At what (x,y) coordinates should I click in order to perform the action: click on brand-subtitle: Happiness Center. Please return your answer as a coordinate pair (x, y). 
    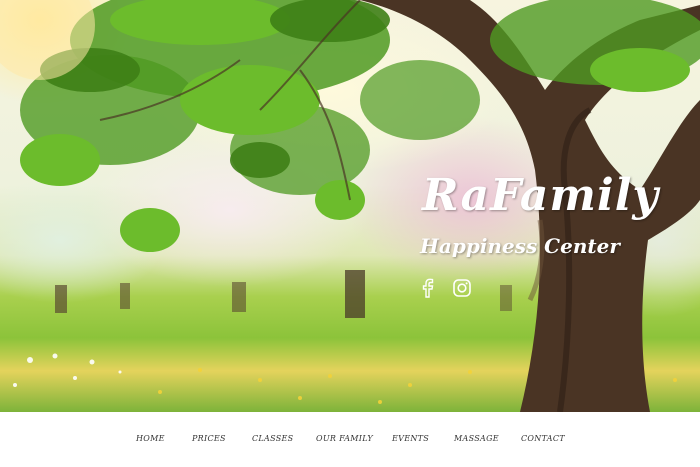
    Looking at the image, I should click on (520, 246).